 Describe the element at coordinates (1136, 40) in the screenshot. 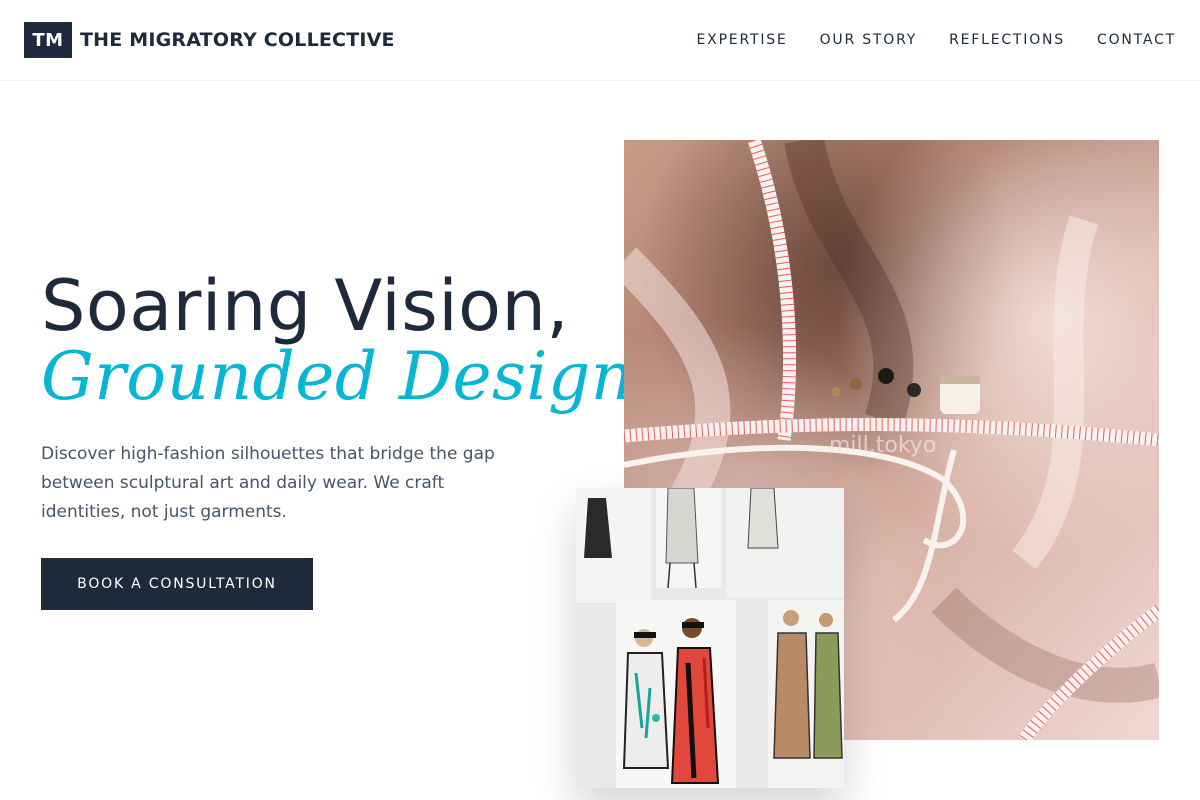

I see `nav-contact: CONTACT` at that location.